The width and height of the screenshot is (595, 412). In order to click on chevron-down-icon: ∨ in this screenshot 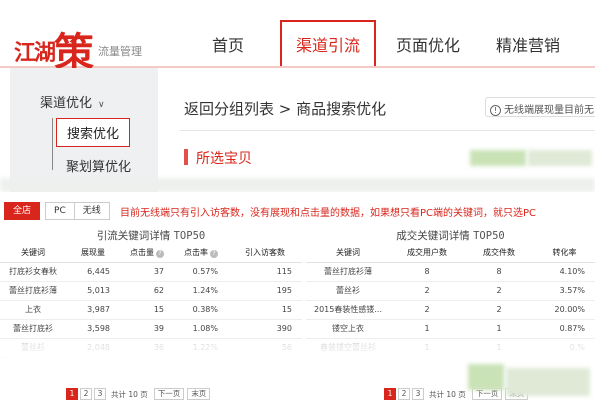, I will do `click(101, 105)`.